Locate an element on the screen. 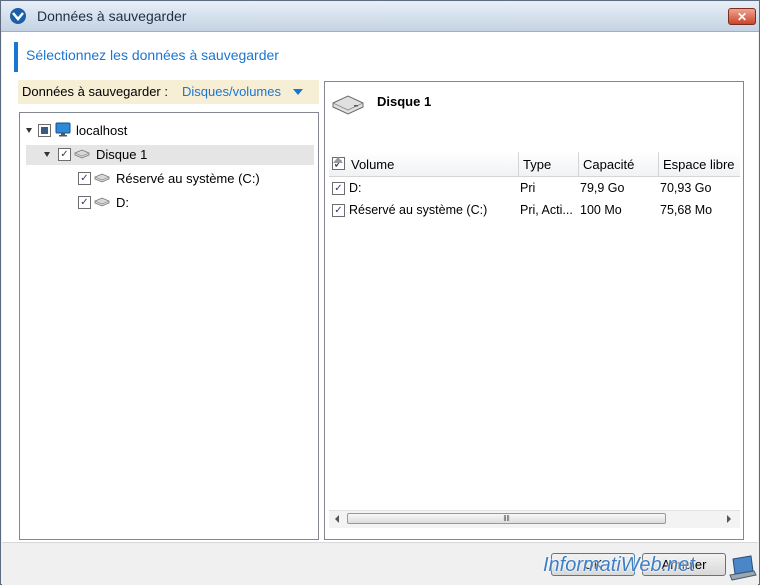 Image resolution: width=760 pixels, height=585 pixels. column-header-type: Type is located at coordinates (549, 164).